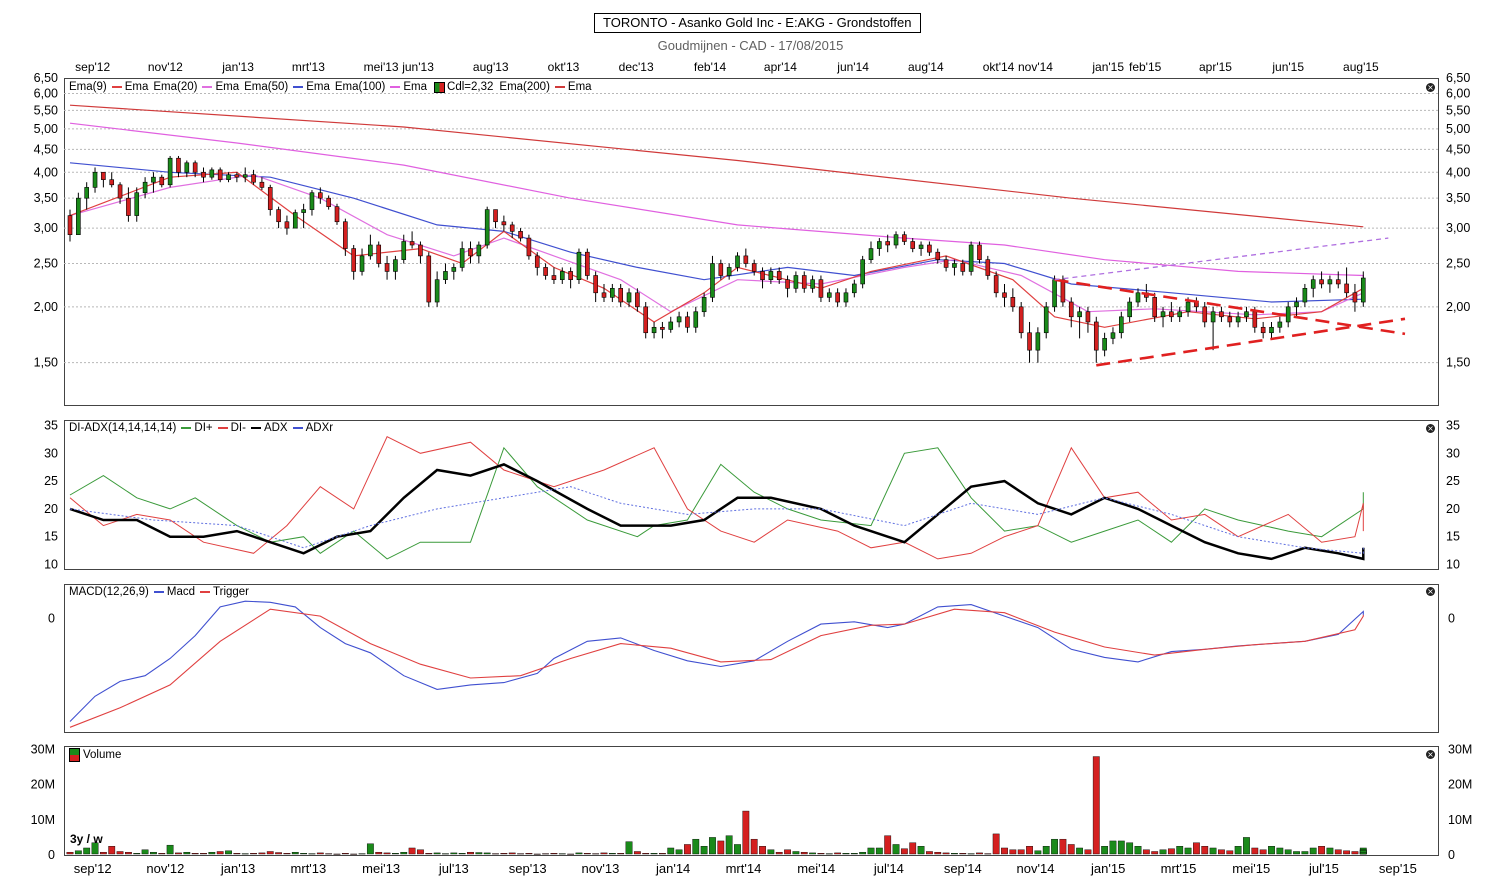 The image size is (1501, 883). Describe the element at coordinates (1430, 591) in the screenshot. I see `close-macd-icon: ×` at that location.